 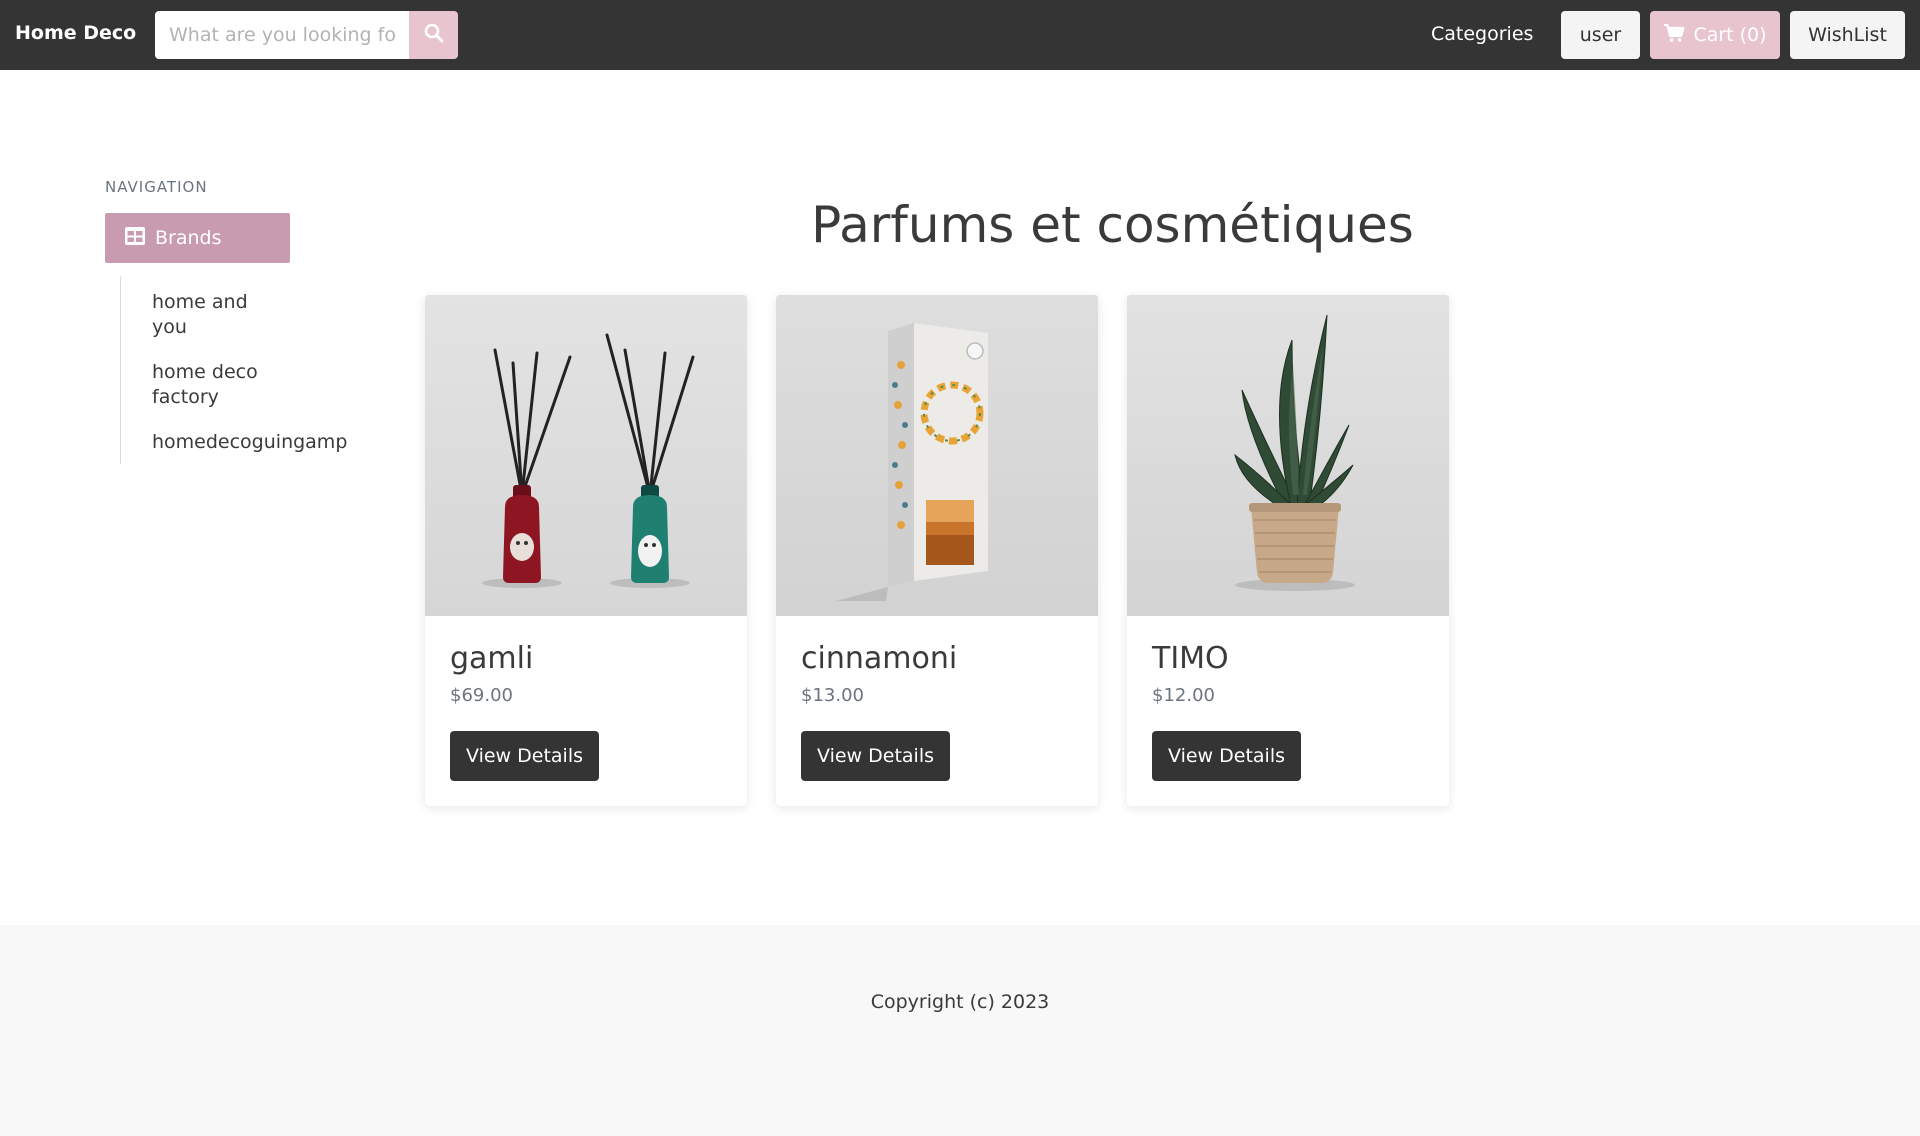 What do you see at coordinates (1482, 34) in the screenshot?
I see `categories-link: Categories` at bounding box center [1482, 34].